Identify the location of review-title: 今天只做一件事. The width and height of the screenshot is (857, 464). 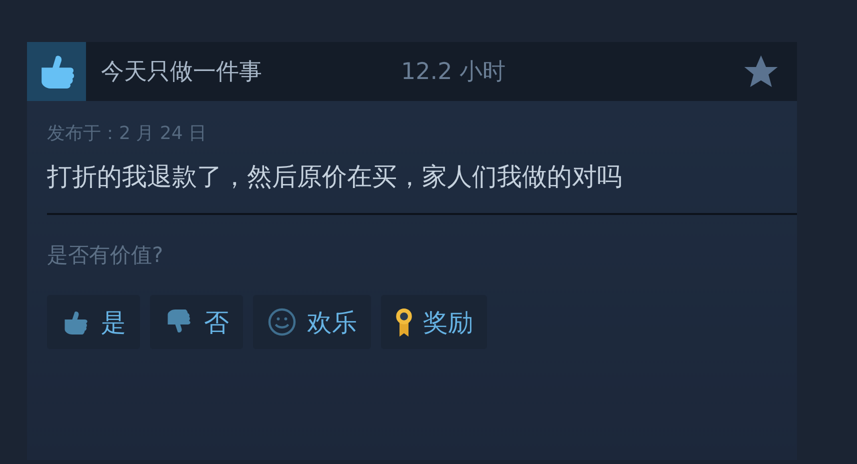
(182, 72).